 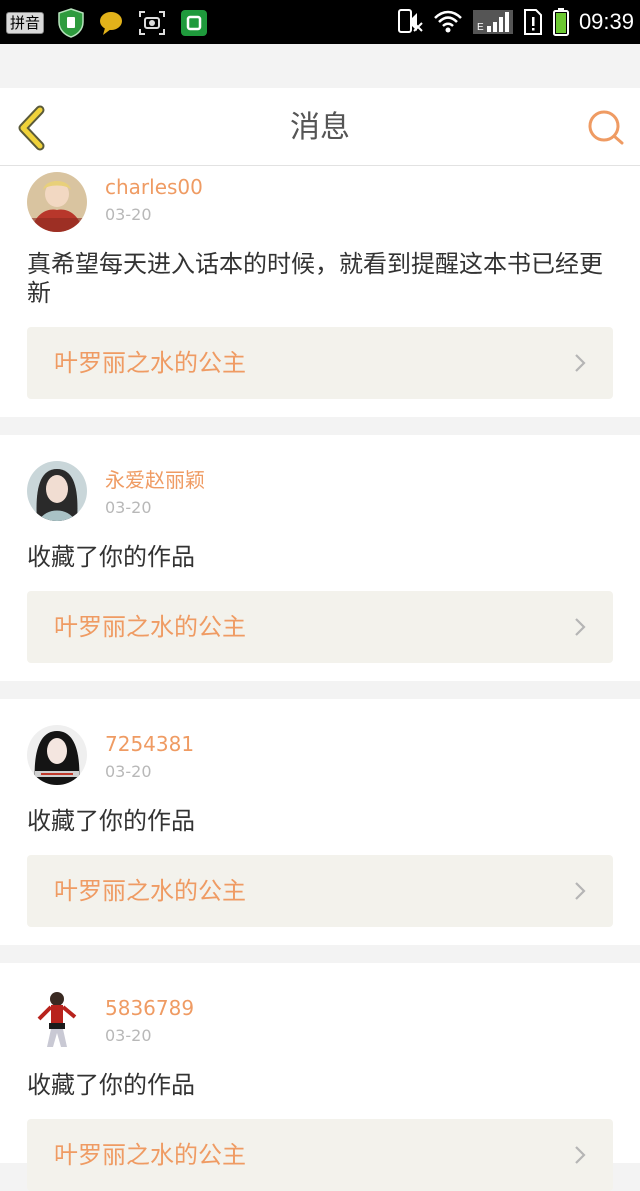 What do you see at coordinates (606, 21) in the screenshot?
I see `clock: 09:39` at bounding box center [606, 21].